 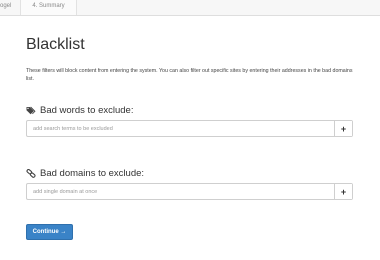 What do you see at coordinates (49, 232) in the screenshot?
I see `continue-button: Continue →` at bounding box center [49, 232].